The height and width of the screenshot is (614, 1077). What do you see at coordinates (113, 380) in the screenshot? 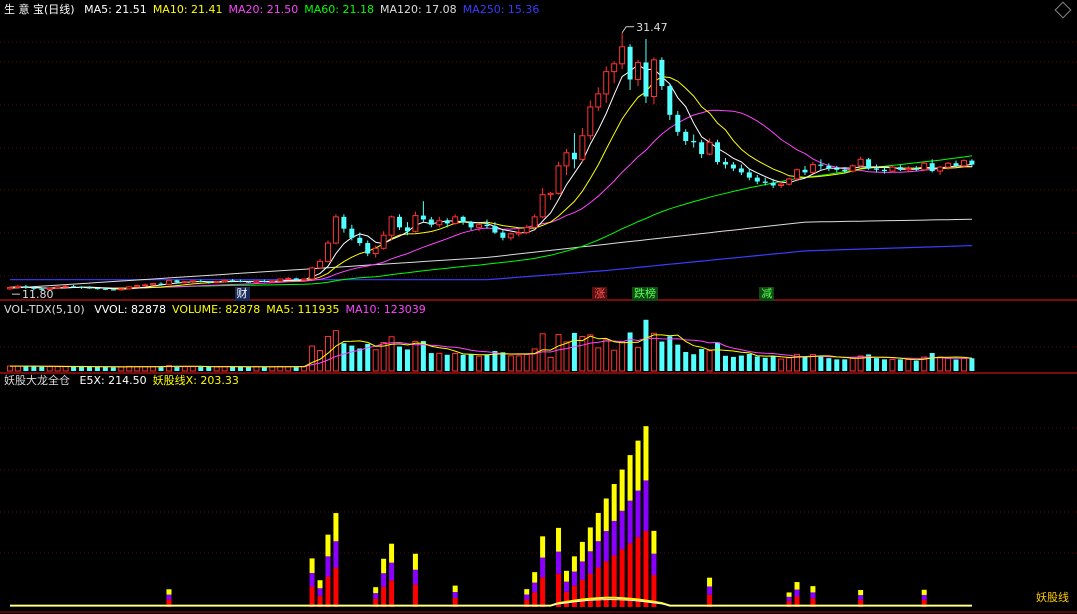
I see `indicator-legend-item-0: E5X: 214.50` at bounding box center [113, 380].